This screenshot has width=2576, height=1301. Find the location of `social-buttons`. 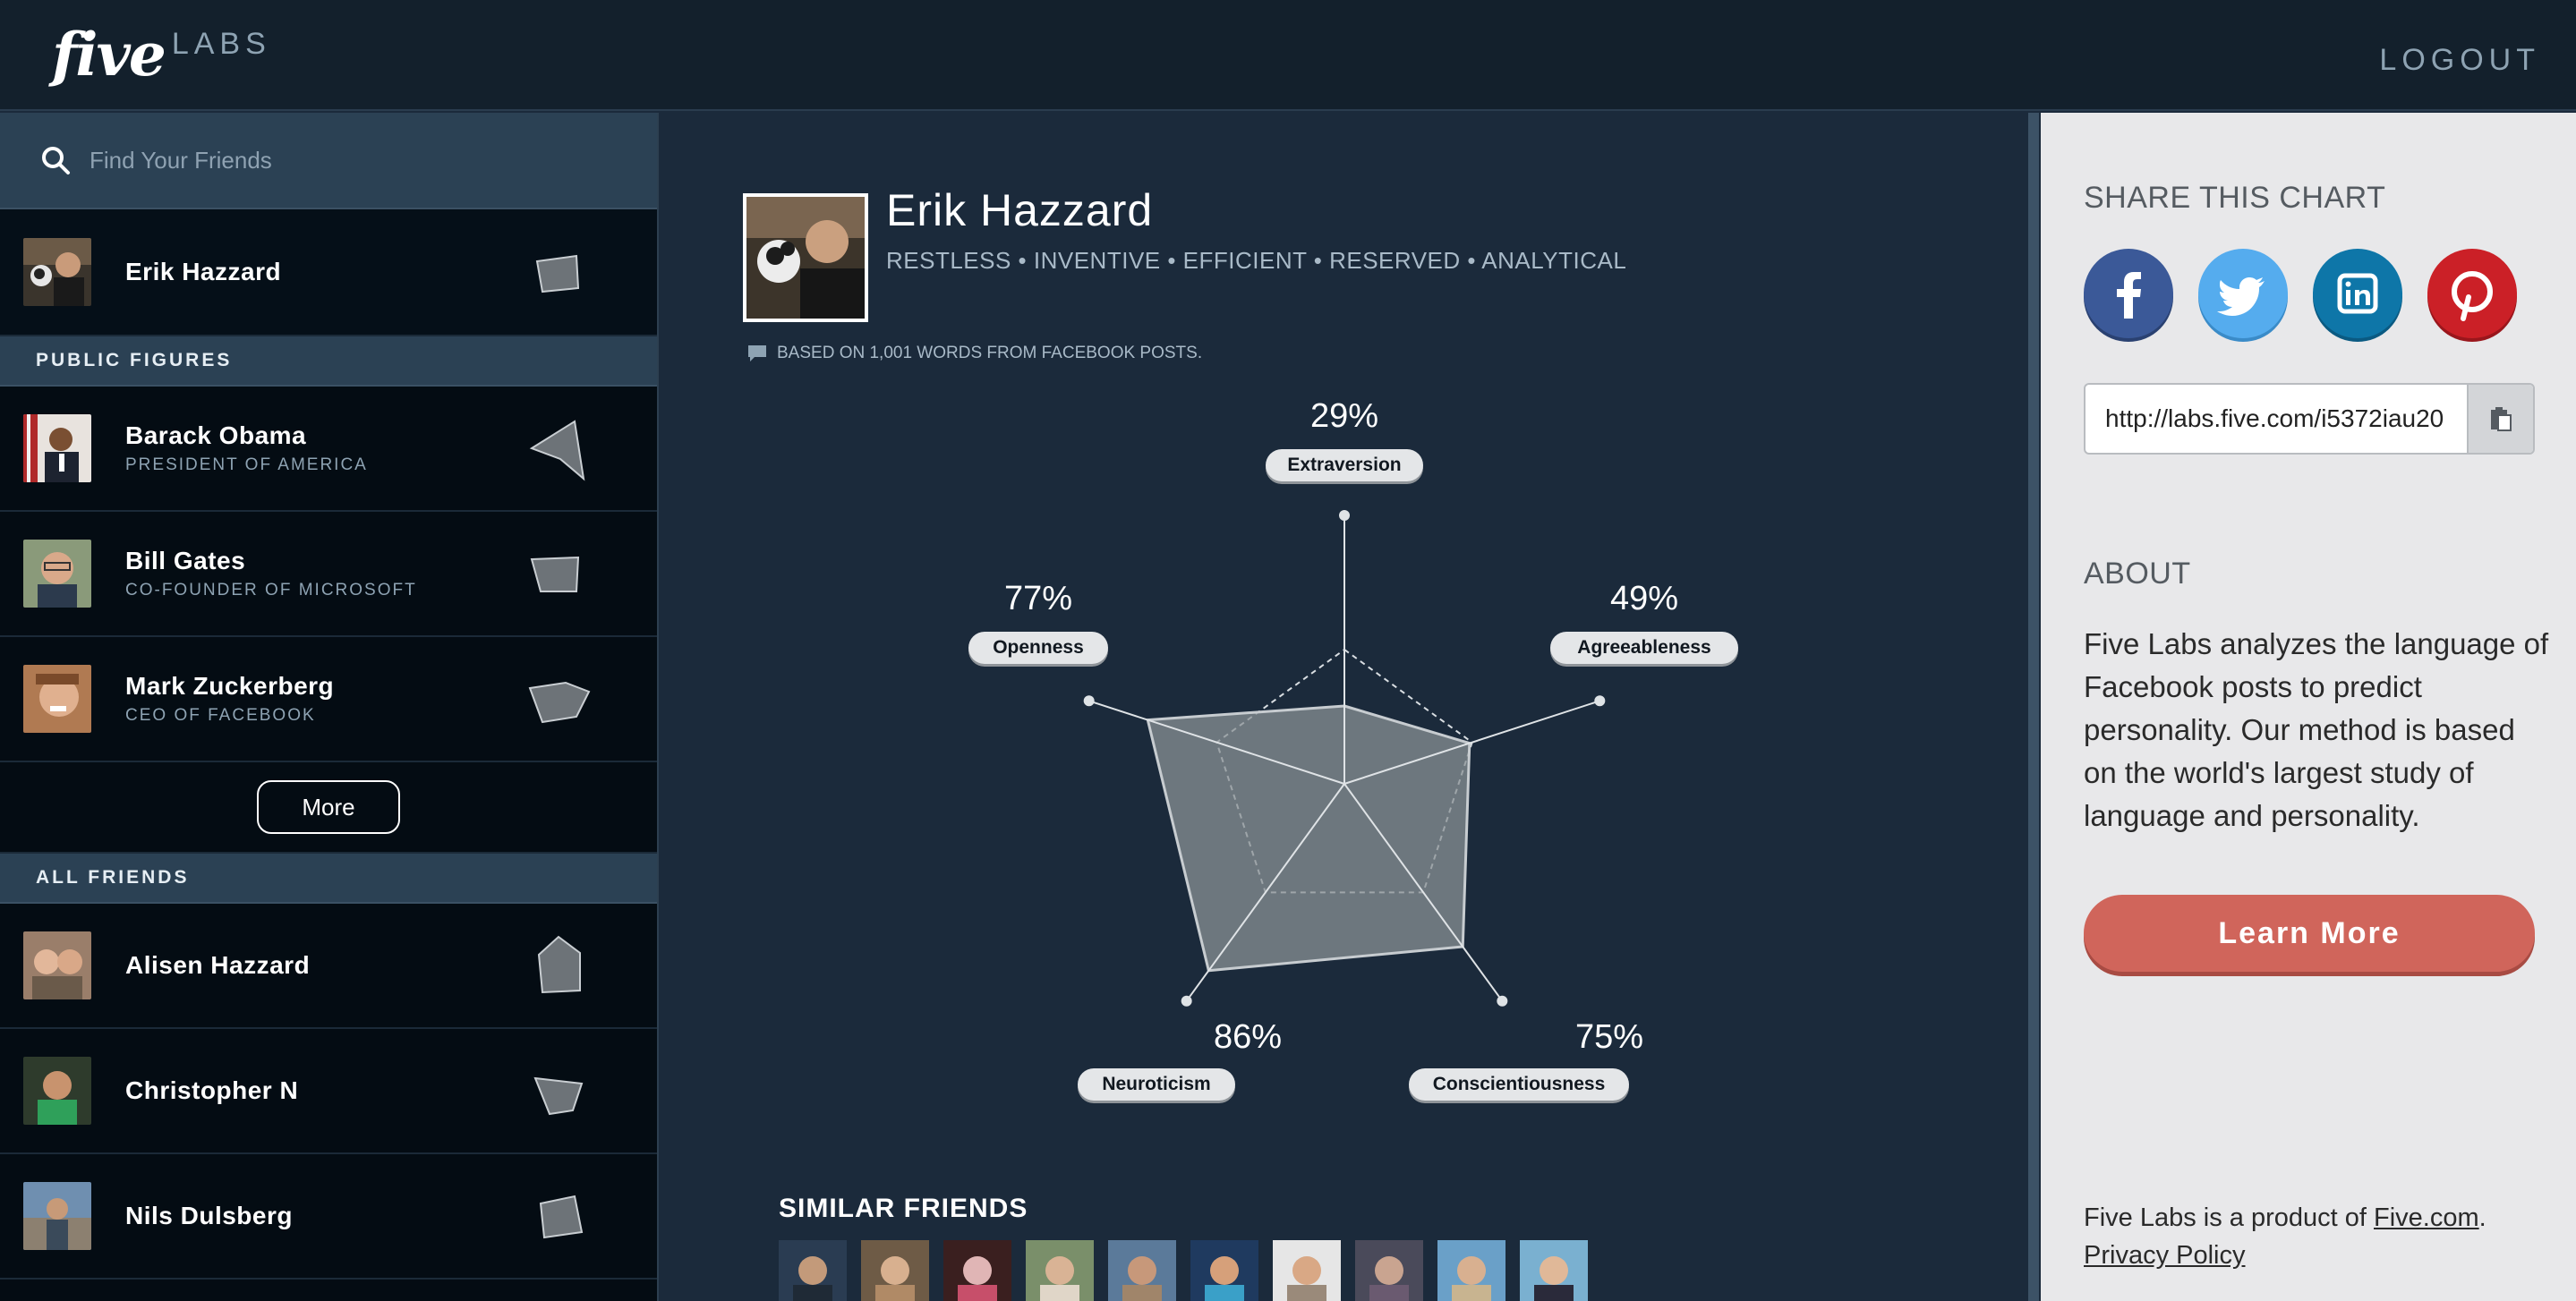

social-buttons is located at coordinates (2300, 295).